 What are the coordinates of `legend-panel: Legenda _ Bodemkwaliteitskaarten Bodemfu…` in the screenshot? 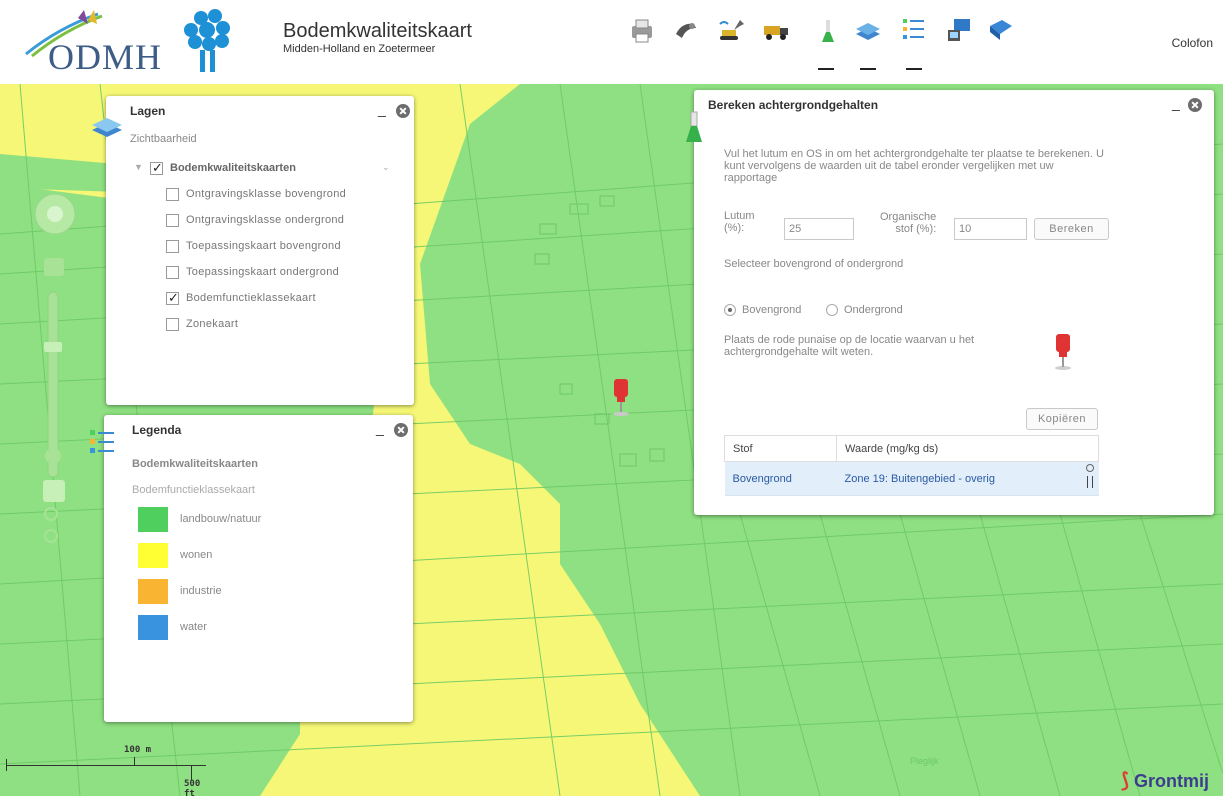 It's located at (251, 568).